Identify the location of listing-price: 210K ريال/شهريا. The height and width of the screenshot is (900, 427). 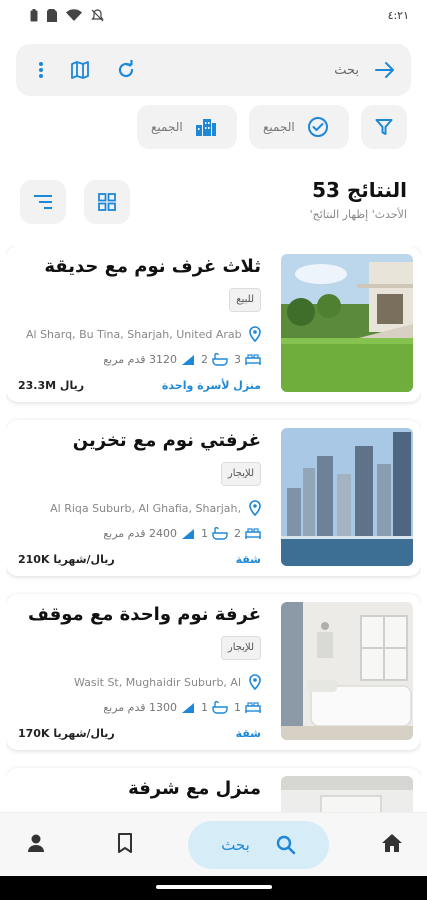
(66, 559).